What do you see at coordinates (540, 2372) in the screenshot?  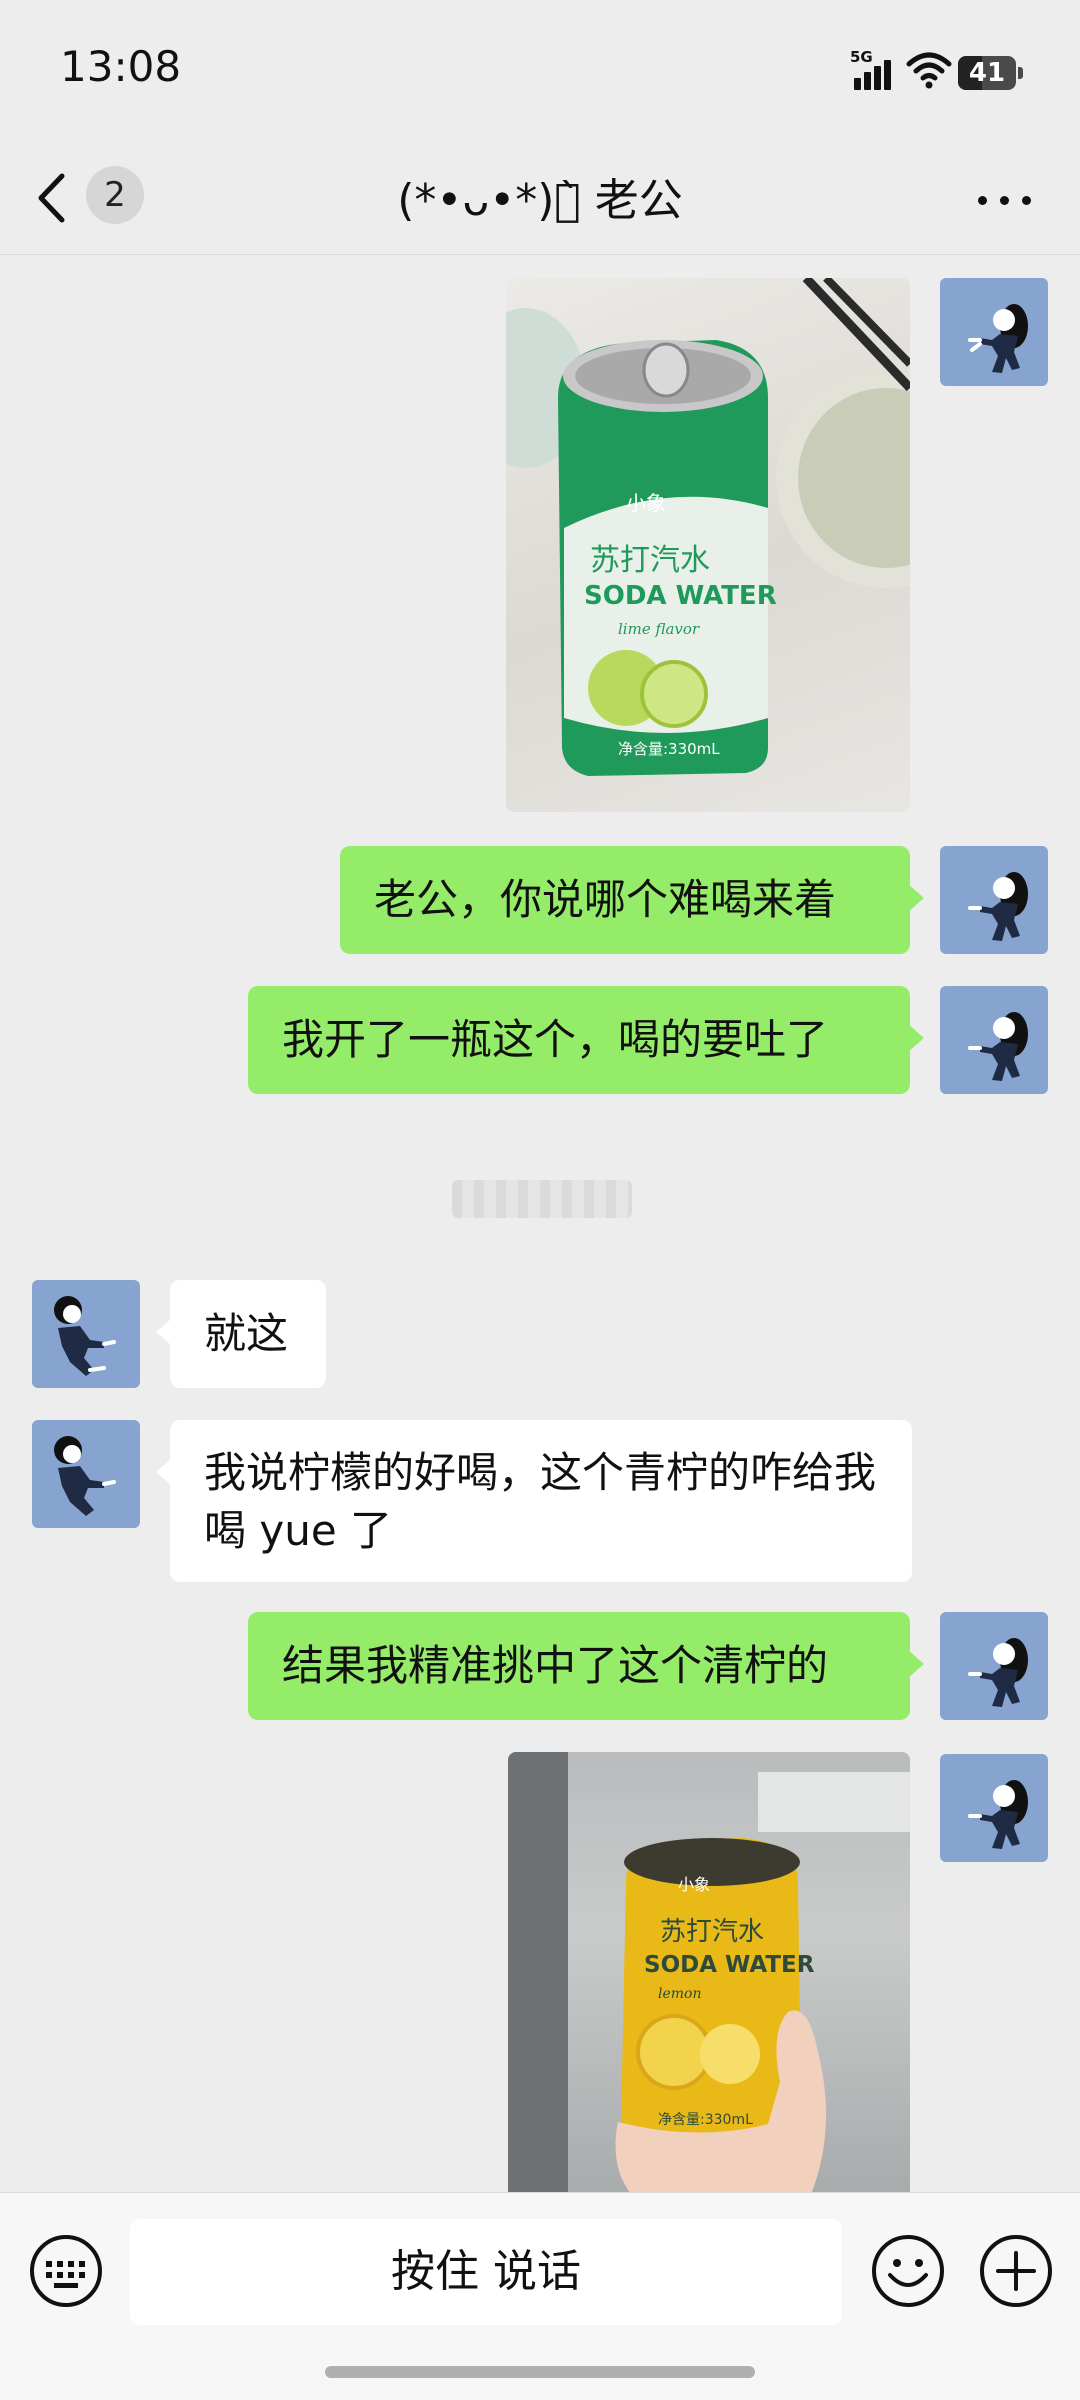 I see `home-indicator` at bounding box center [540, 2372].